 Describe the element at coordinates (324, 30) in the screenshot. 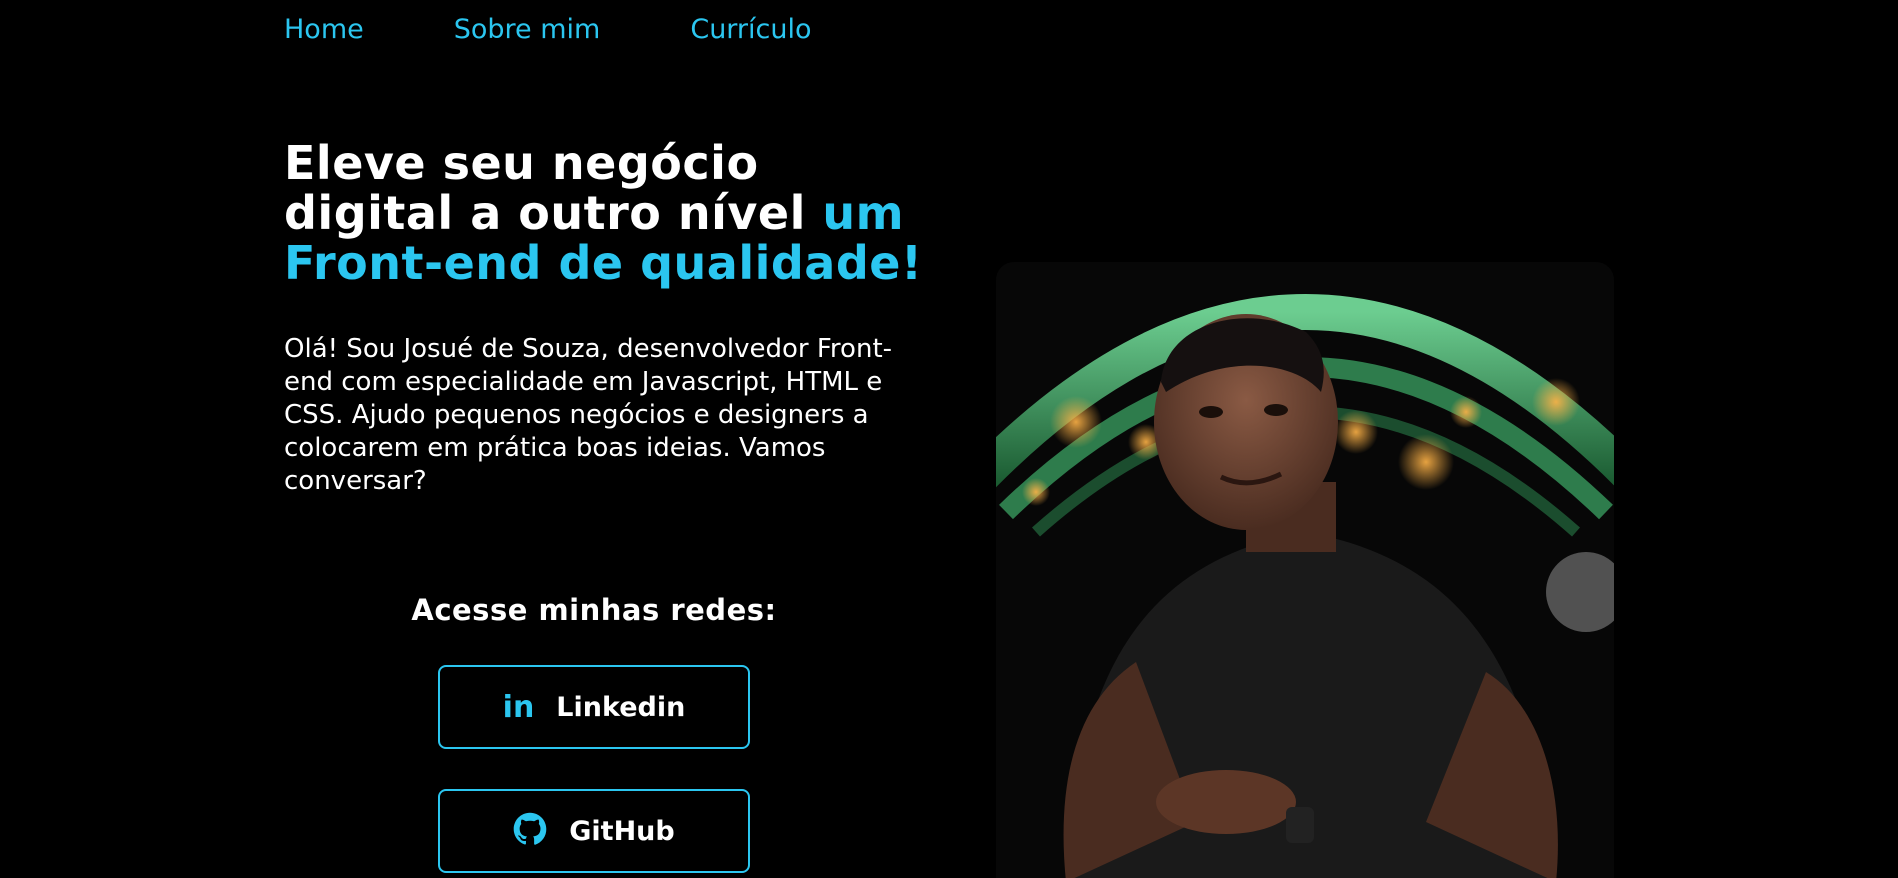

I see `nav-home: Home` at that location.